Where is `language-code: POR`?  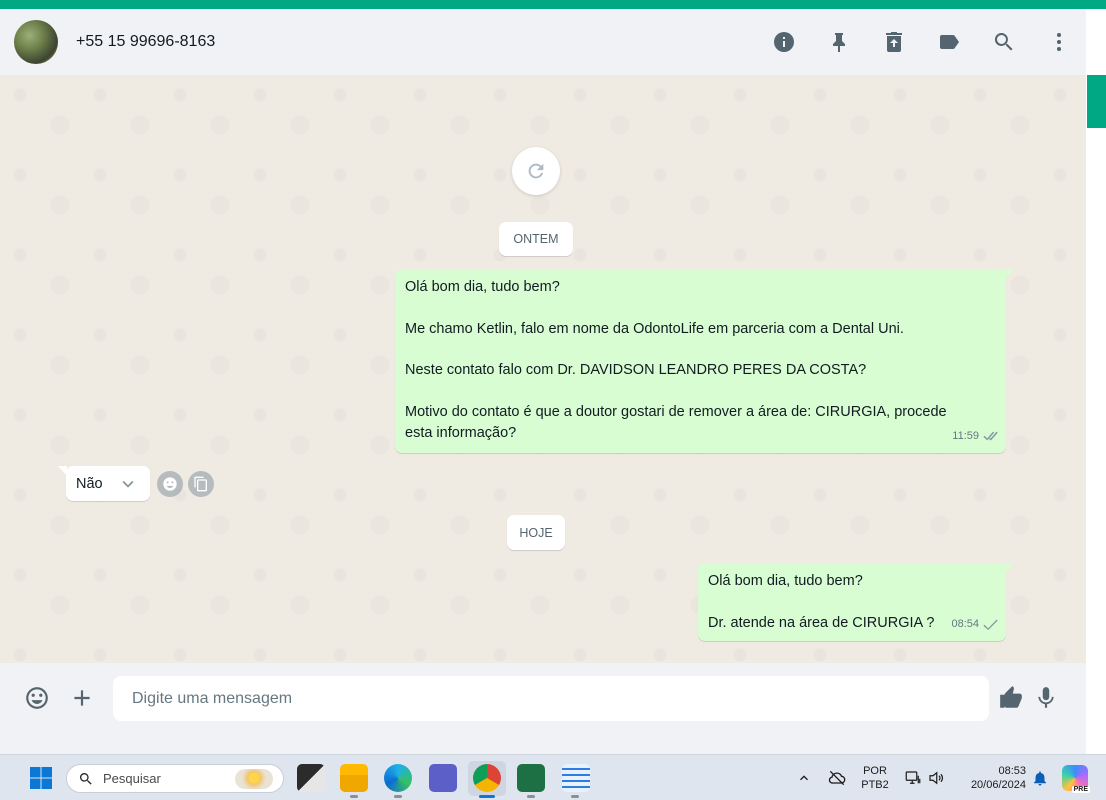
language-code: POR is located at coordinates (875, 771).